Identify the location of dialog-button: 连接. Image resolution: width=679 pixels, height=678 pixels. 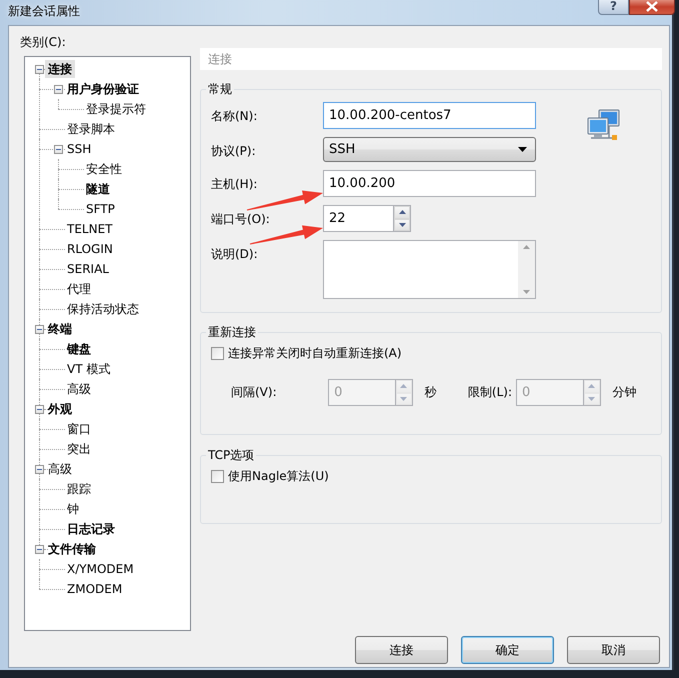
(401, 650).